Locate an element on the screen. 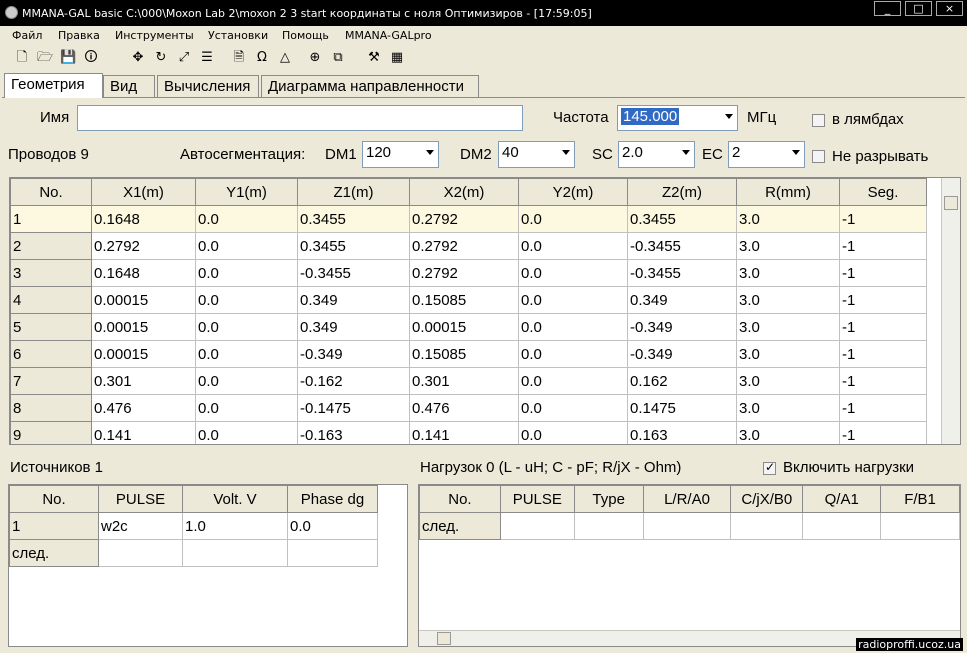  col-r: R(mm) is located at coordinates (788, 192).